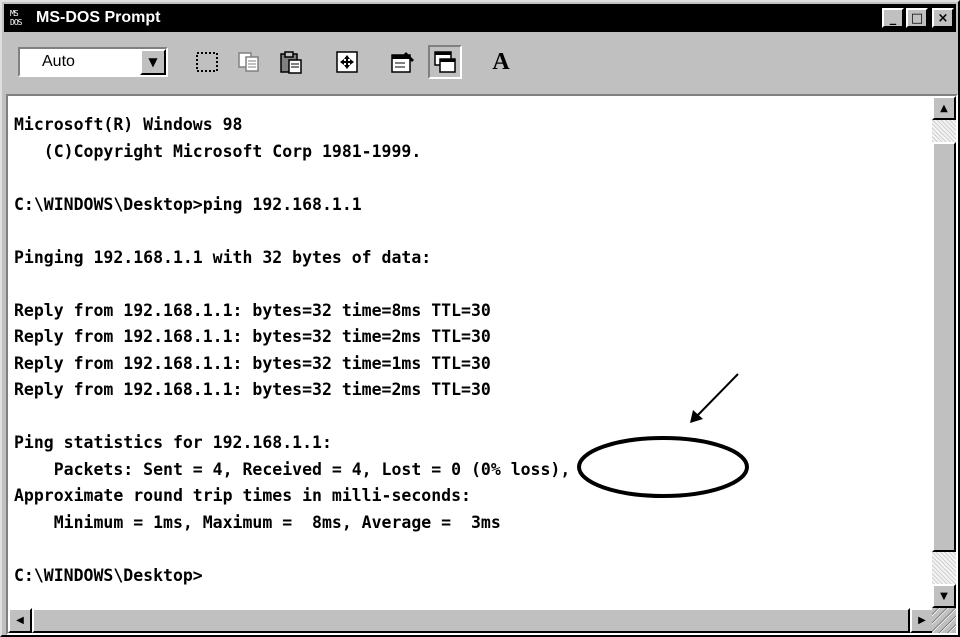 The height and width of the screenshot is (637, 960). I want to click on mark-button, so click(207, 62).